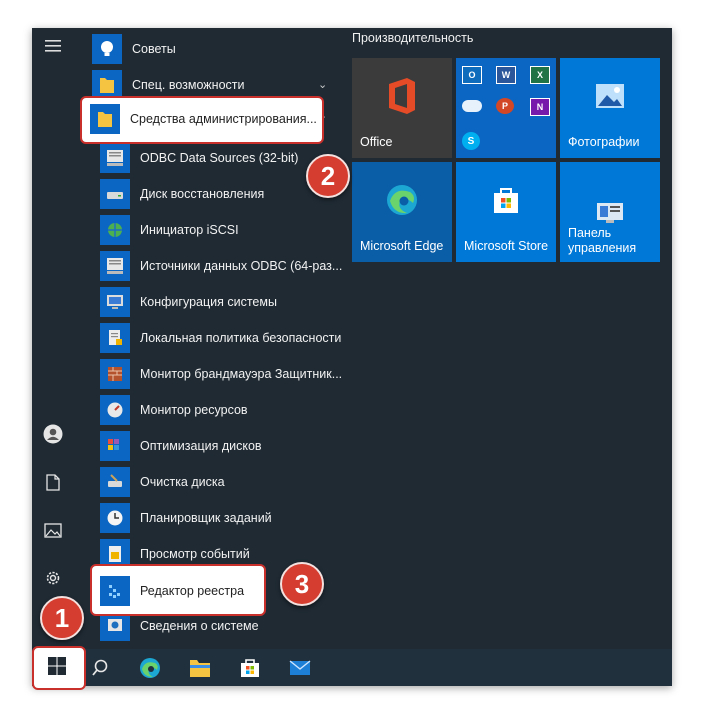 The height and width of the screenshot is (718, 704). Describe the element at coordinates (352, 667) in the screenshot. I see `taskbar` at that location.